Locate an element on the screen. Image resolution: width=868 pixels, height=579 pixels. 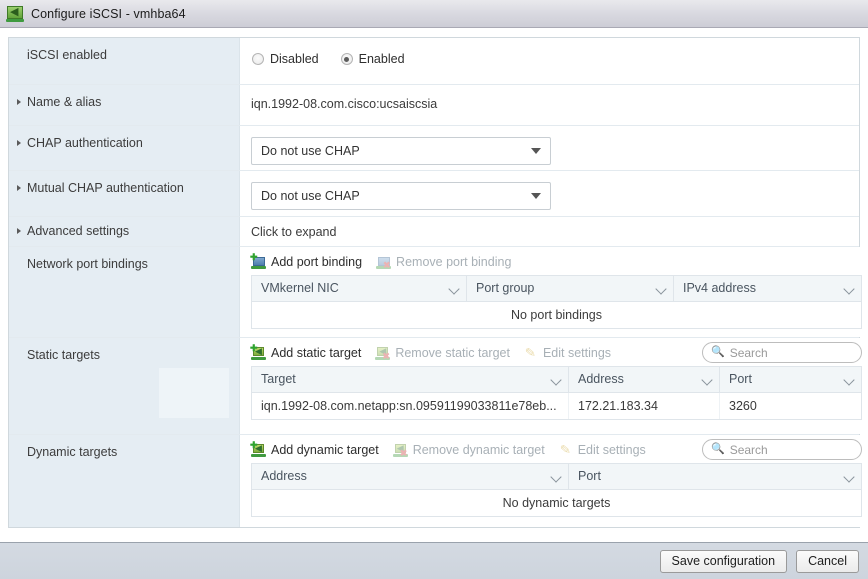
add-static-target-button: Add static target is located at coordinates (306, 353).